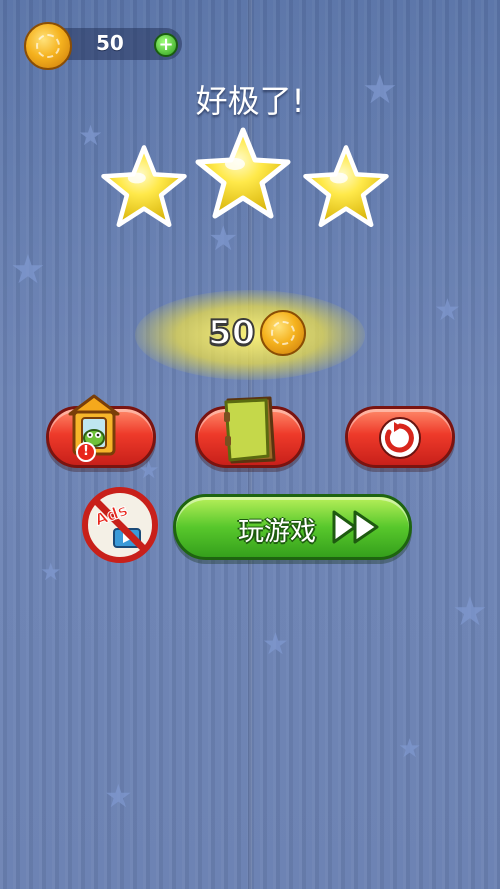 The width and height of the screenshot is (500, 889). What do you see at coordinates (48, 46) in the screenshot?
I see `coin-icon` at bounding box center [48, 46].